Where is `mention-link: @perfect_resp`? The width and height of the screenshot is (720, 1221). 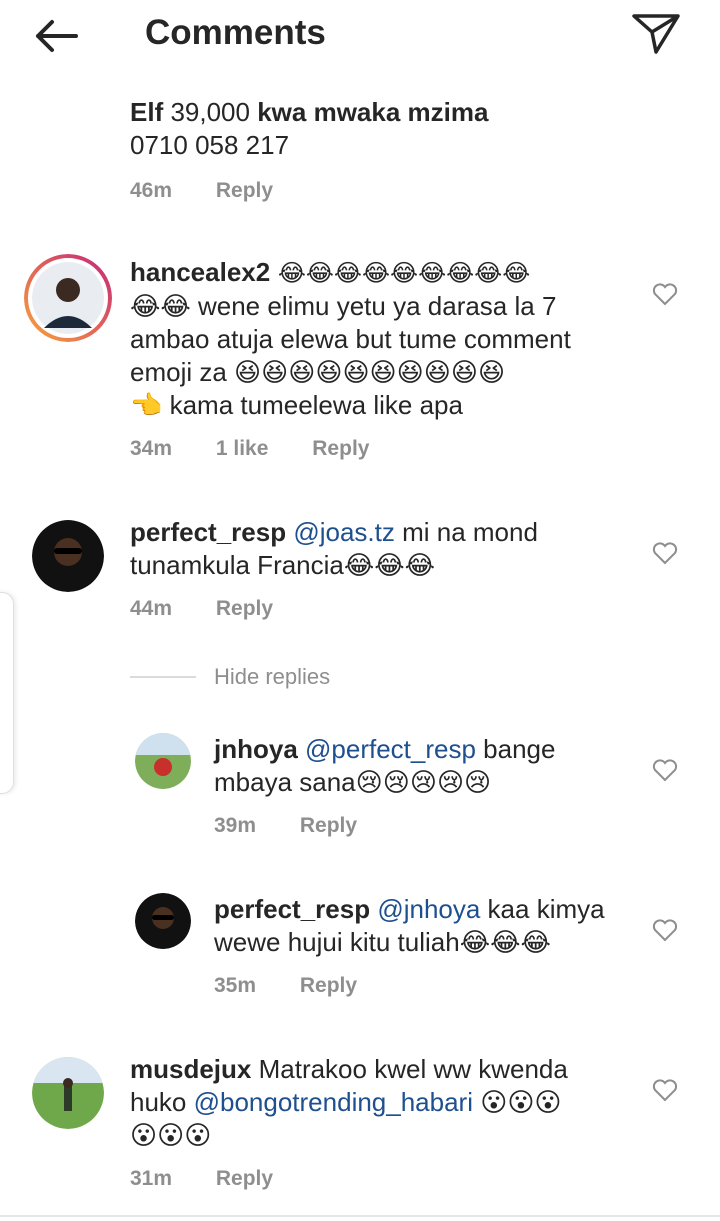 mention-link: @perfect_resp is located at coordinates (390, 749).